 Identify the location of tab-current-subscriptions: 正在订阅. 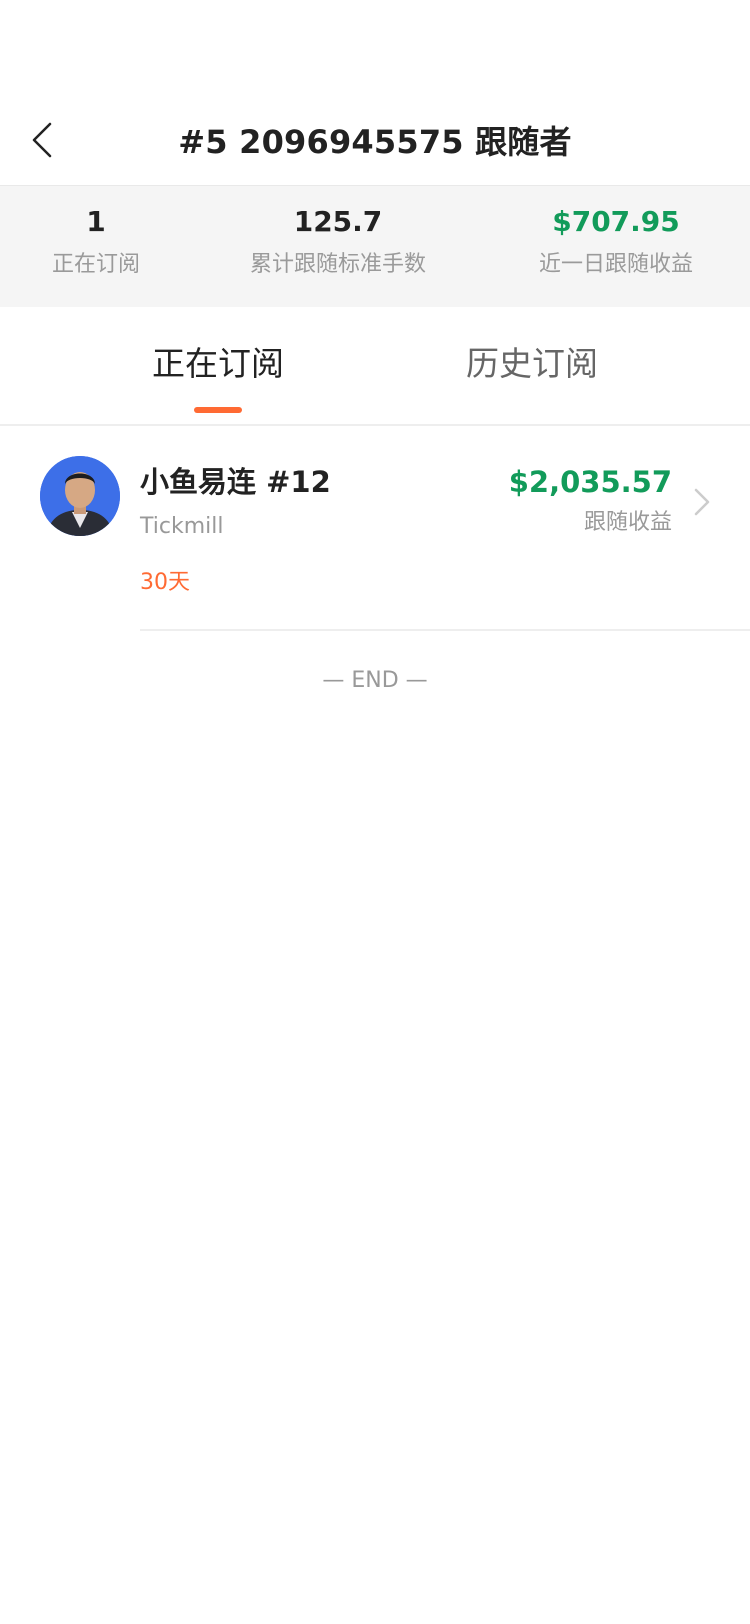
(218, 364).